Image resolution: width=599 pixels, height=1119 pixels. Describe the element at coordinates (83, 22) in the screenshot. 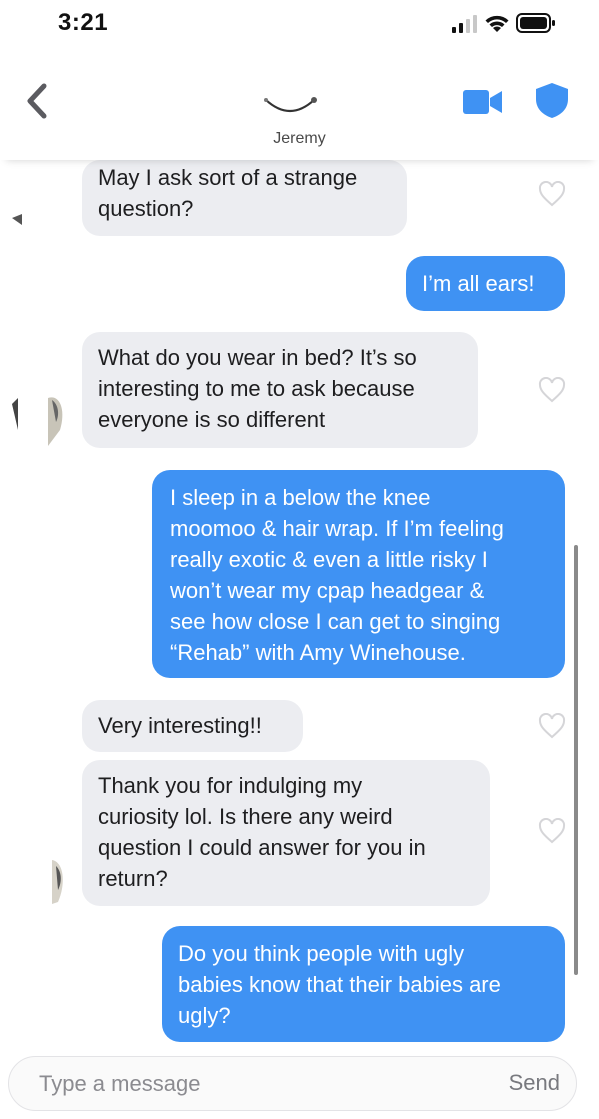

I see `status-time: 3:21` at that location.